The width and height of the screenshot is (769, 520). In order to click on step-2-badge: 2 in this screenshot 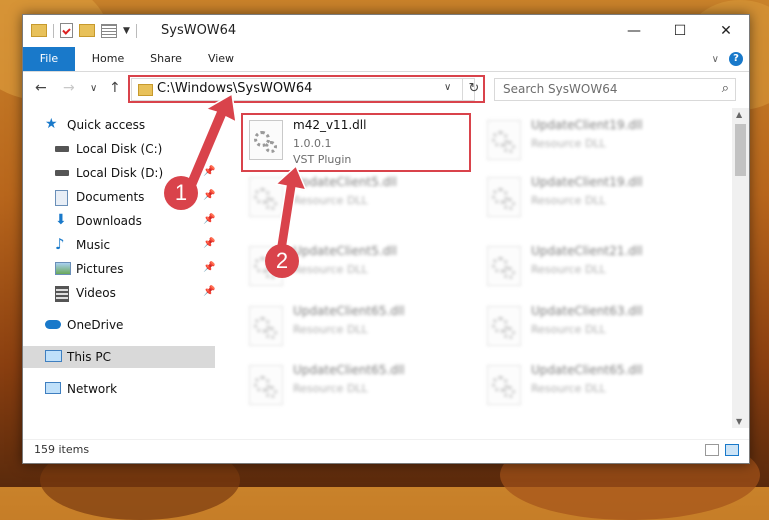, I will do `click(282, 261)`.